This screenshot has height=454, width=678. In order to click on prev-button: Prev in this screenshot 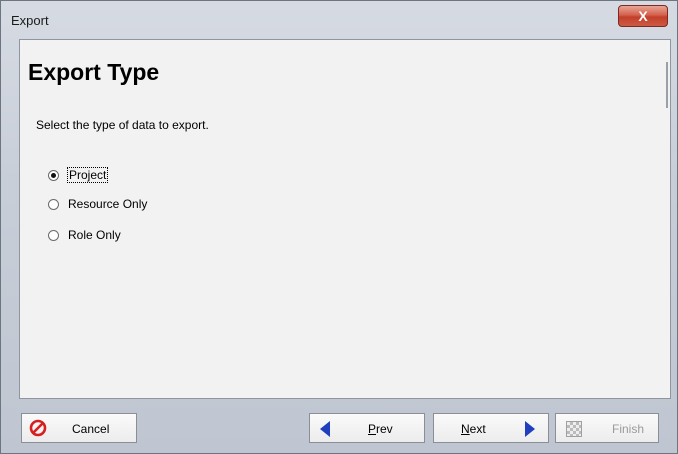, I will do `click(367, 428)`.